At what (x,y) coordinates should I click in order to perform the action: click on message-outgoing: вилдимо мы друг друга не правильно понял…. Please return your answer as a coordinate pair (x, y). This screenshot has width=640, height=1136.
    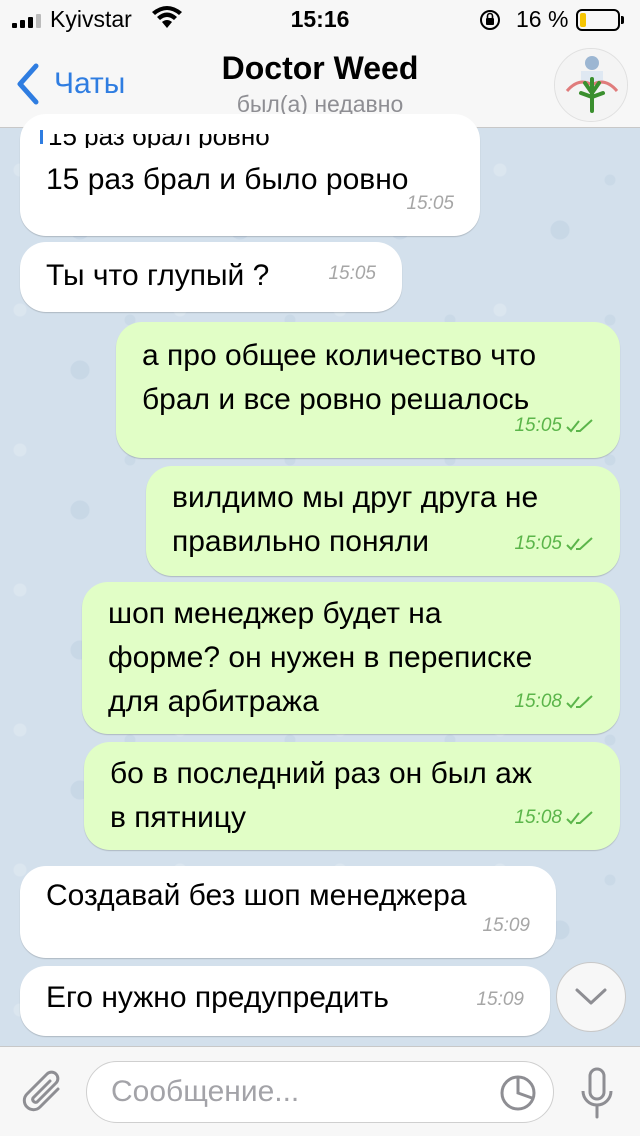
    Looking at the image, I should click on (383, 521).